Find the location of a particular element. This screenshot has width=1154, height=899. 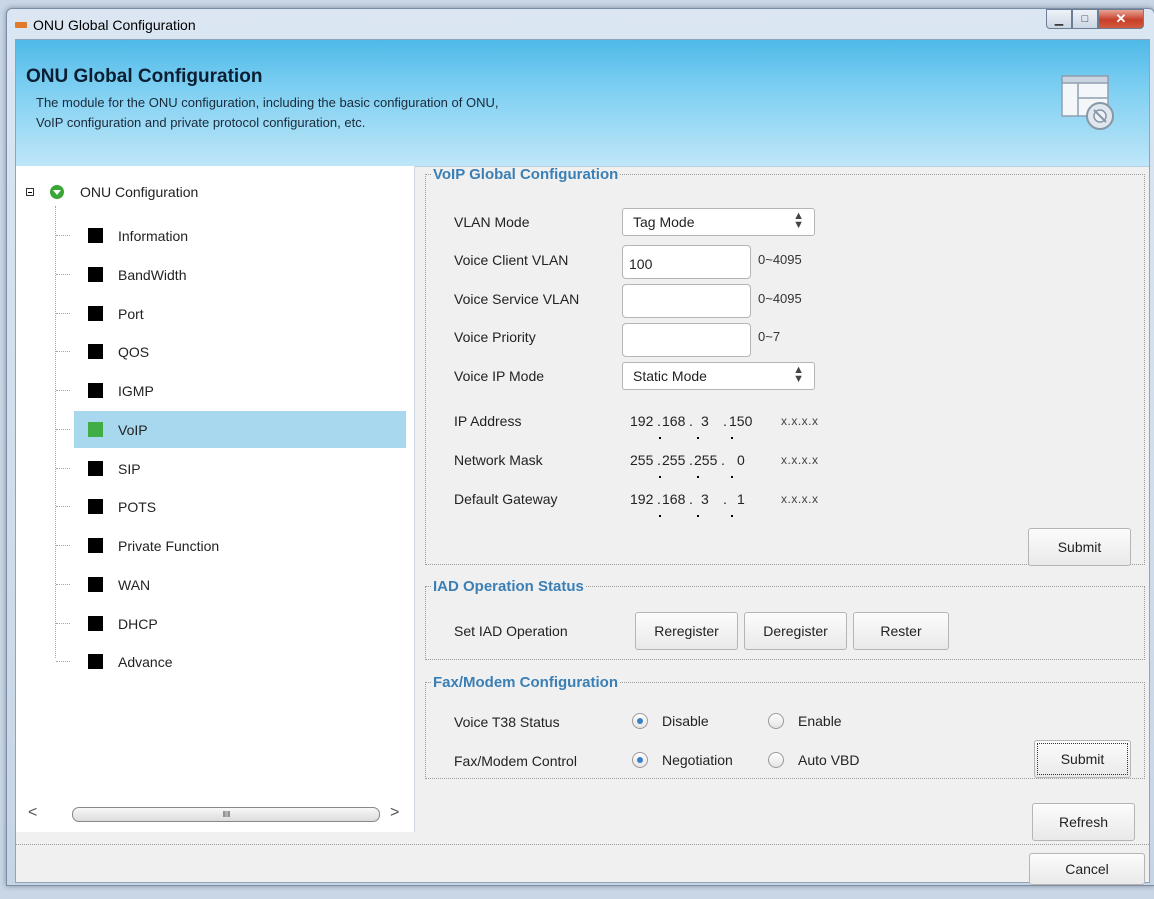

tree-root: ONU Configuration is located at coordinates (112, 192).